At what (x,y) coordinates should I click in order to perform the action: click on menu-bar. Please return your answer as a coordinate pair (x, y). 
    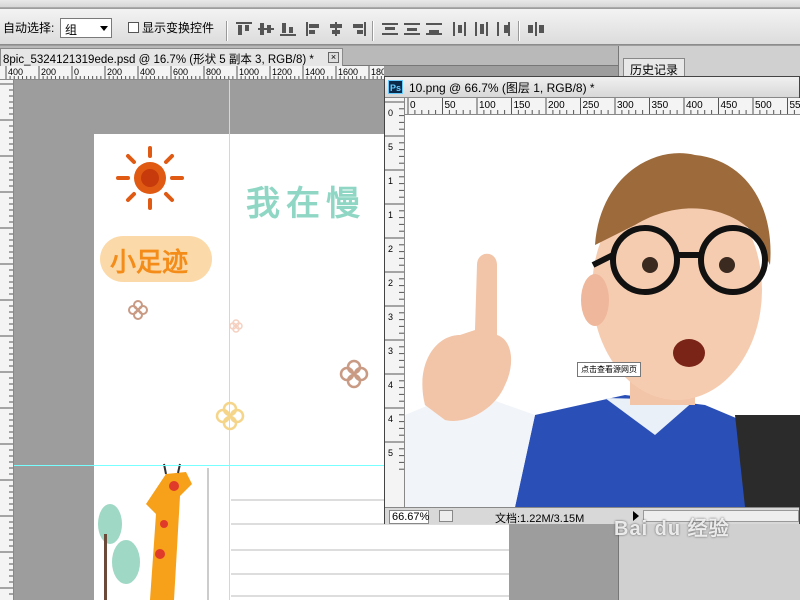
    Looking at the image, I should click on (400, 4).